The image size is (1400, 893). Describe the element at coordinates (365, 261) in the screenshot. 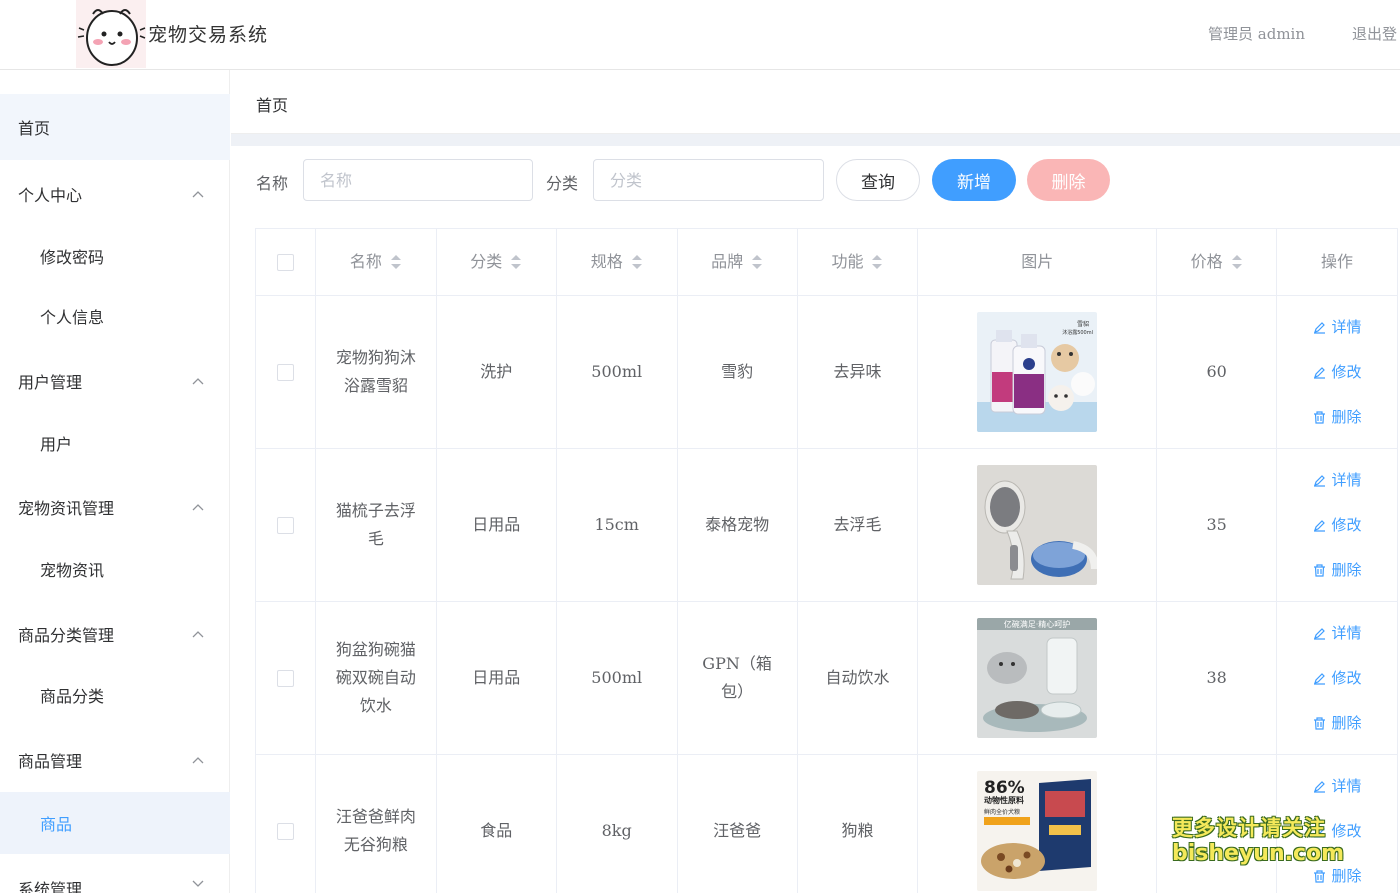

I see `column-header-label: 名称` at that location.